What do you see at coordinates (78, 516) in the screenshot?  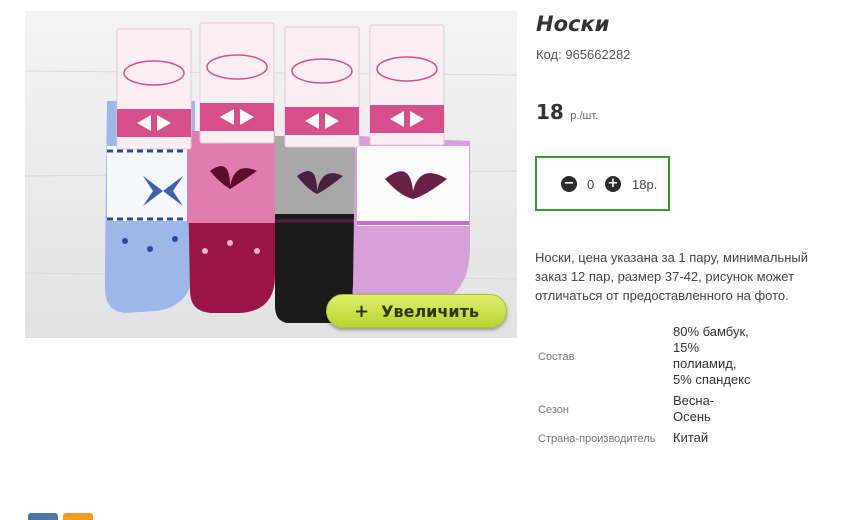 I see `odnoklassniki-icon` at bounding box center [78, 516].